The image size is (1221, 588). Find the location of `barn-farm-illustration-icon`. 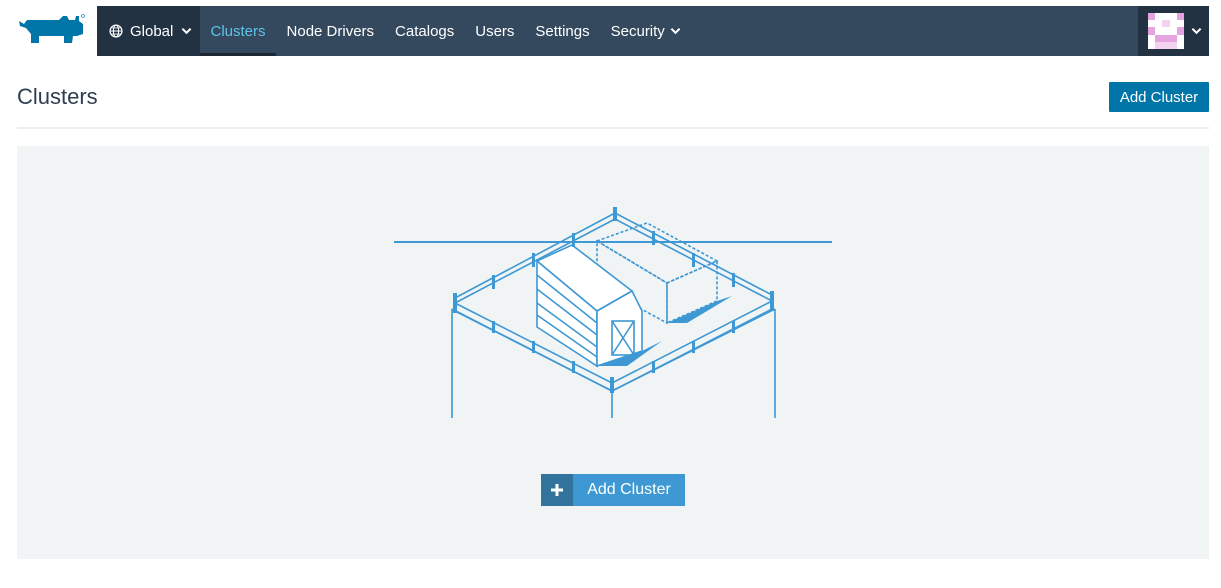

barn-farm-illustration-icon is located at coordinates (613, 312).